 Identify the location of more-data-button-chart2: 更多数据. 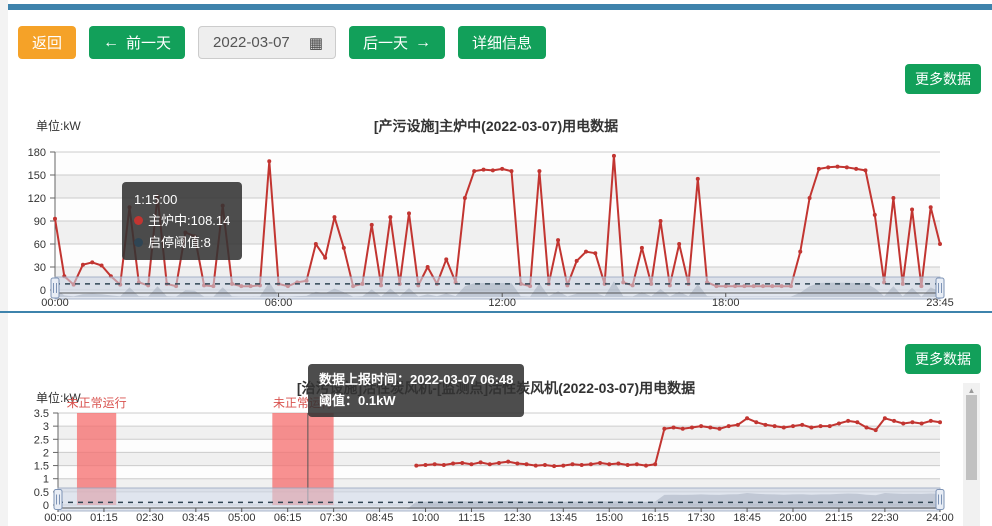
(943, 359).